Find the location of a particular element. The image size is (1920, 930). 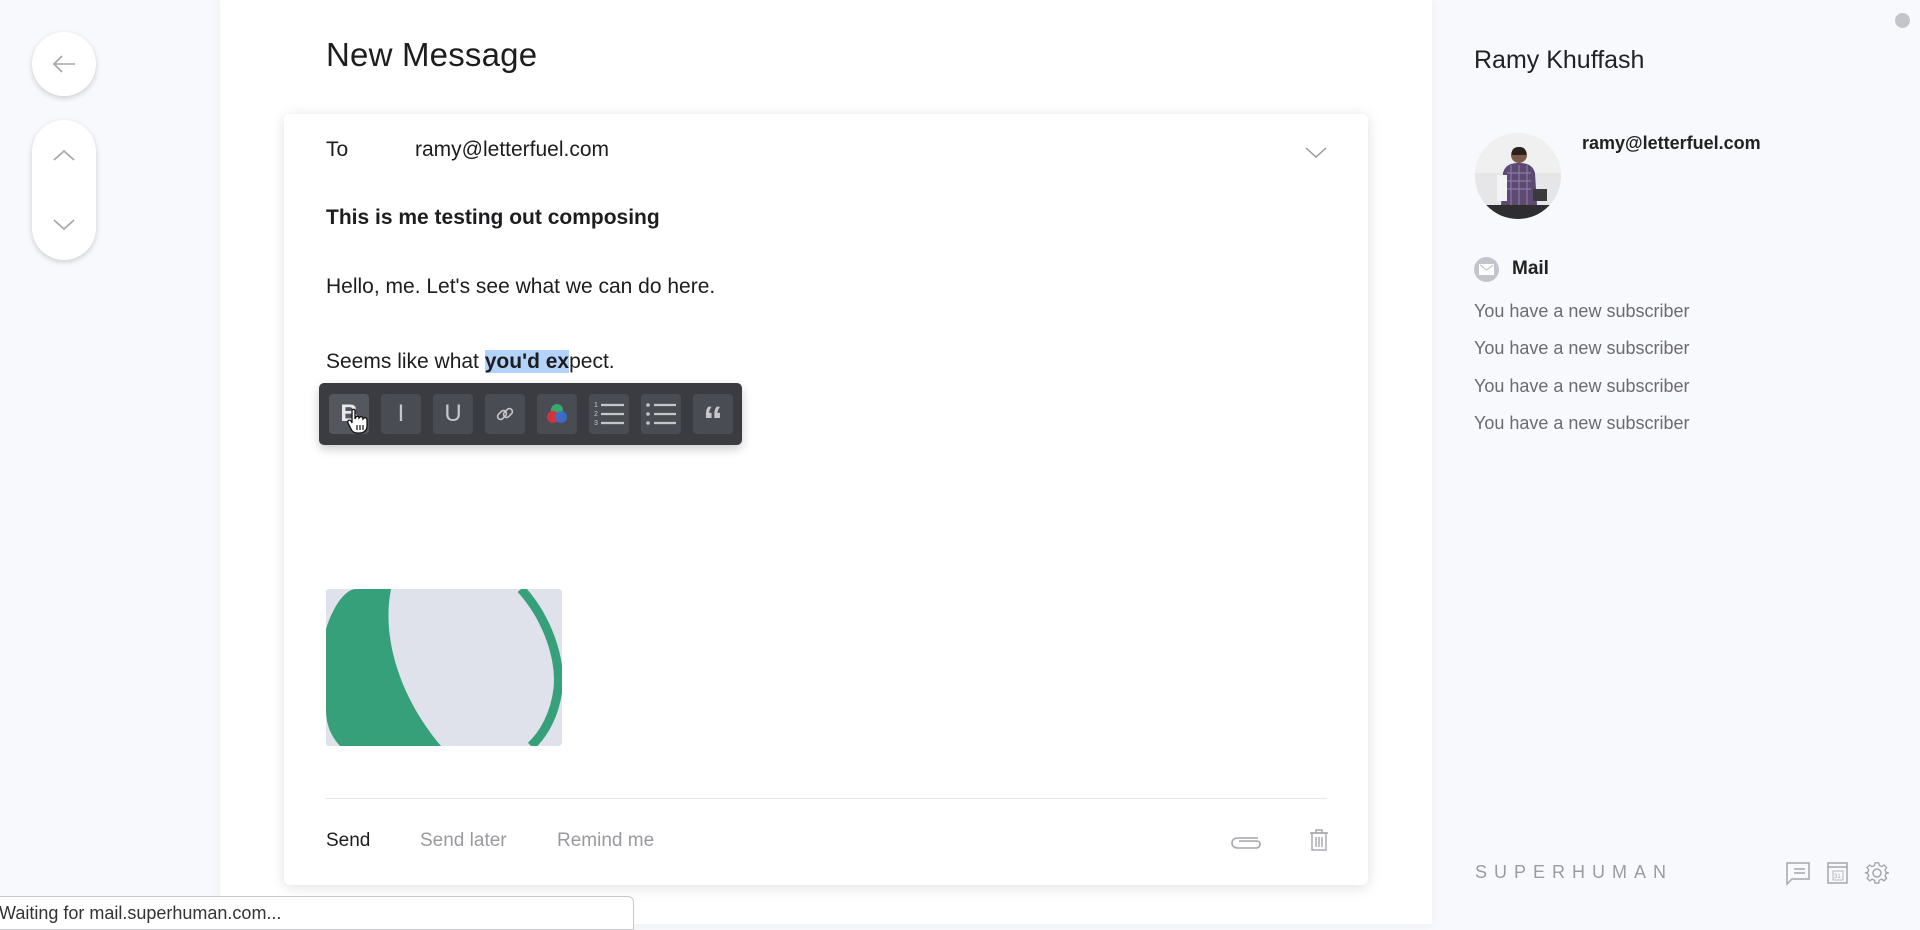

calendar-button: 31 is located at coordinates (1838, 873).